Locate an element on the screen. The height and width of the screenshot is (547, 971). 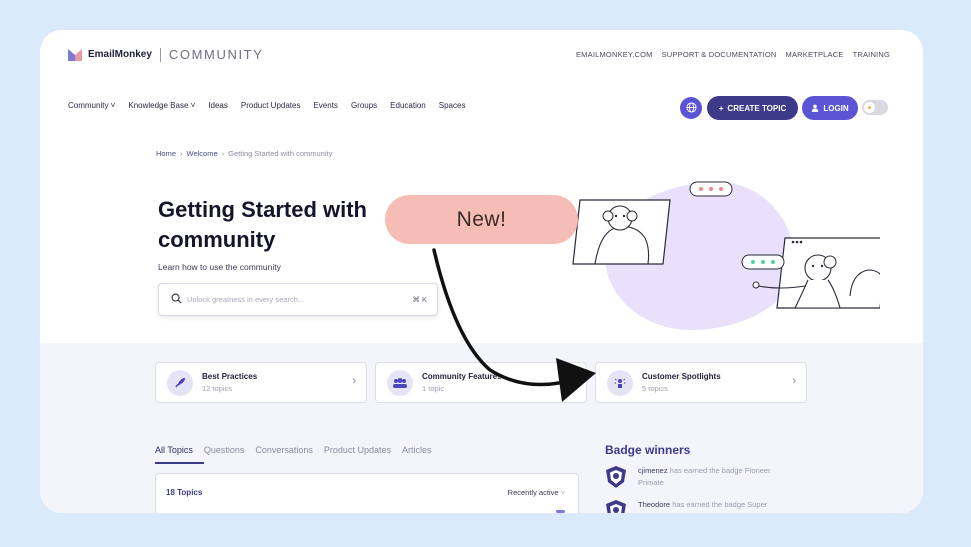
create-topic-button: + CREATE TOPIC is located at coordinates (752, 108).